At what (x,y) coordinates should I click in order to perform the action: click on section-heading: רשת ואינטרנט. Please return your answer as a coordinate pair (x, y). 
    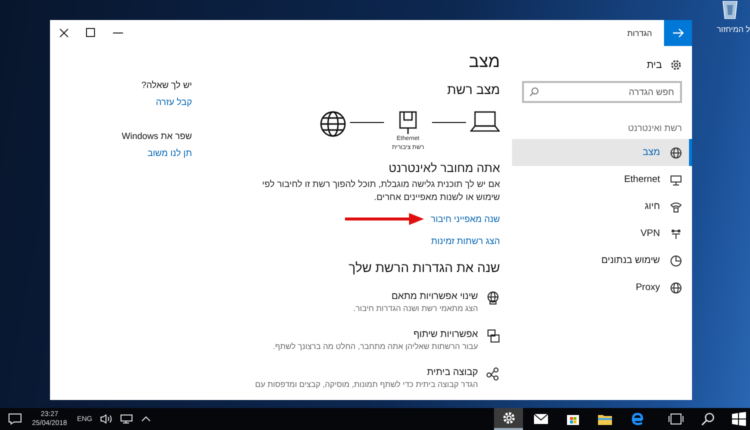
    Looking at the image, I should click on (655, 129).